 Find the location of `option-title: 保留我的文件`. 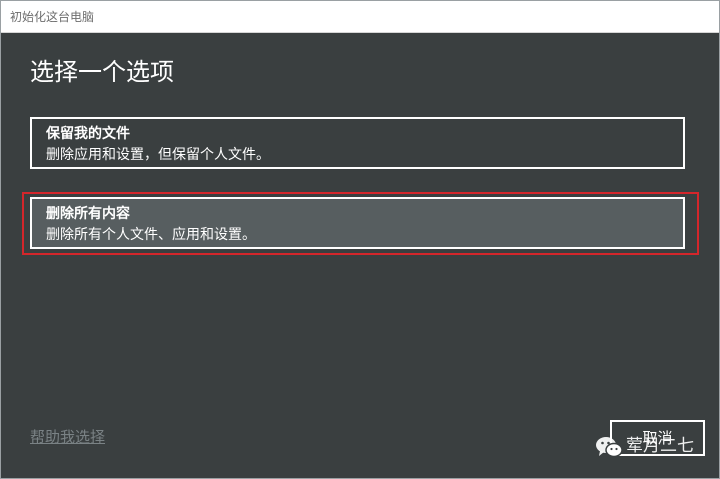

option-title: 保留我的文件 is located at coordinates (88, 134).